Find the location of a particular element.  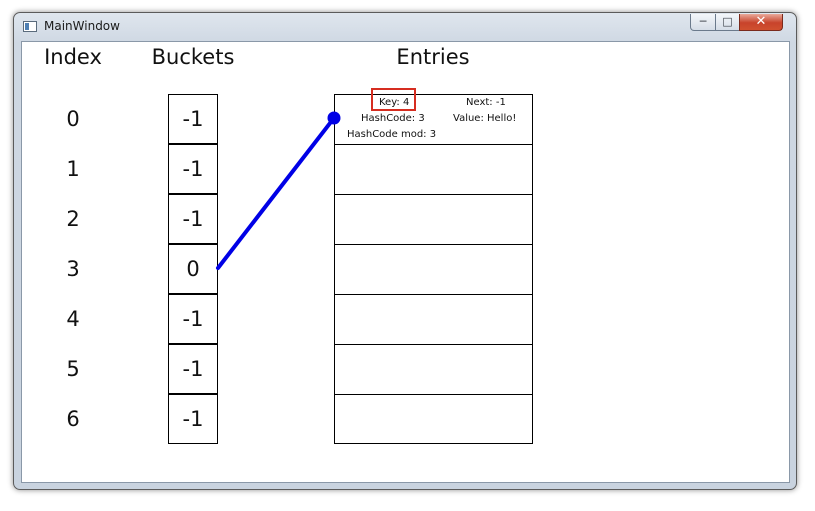

bucket-entry-link is located at coordinates (278, 190).